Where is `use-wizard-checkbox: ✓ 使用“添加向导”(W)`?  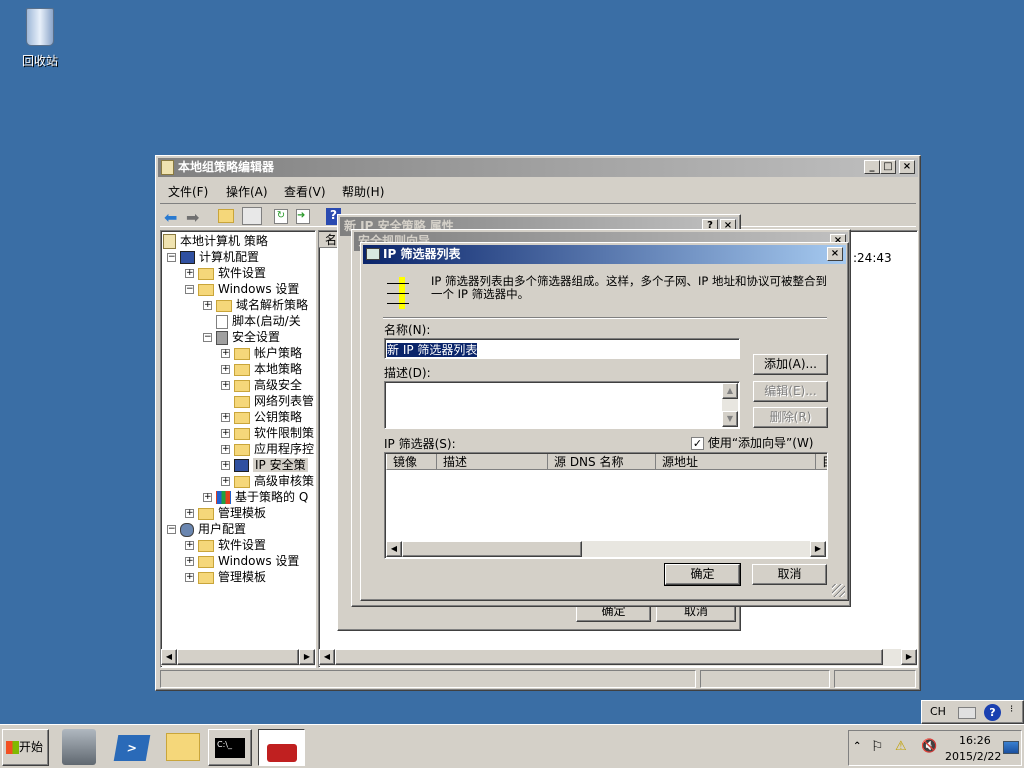 use-wizard-checkbox: ✓ 使用“添加向导”(W) is located at coordinates (752, 442).